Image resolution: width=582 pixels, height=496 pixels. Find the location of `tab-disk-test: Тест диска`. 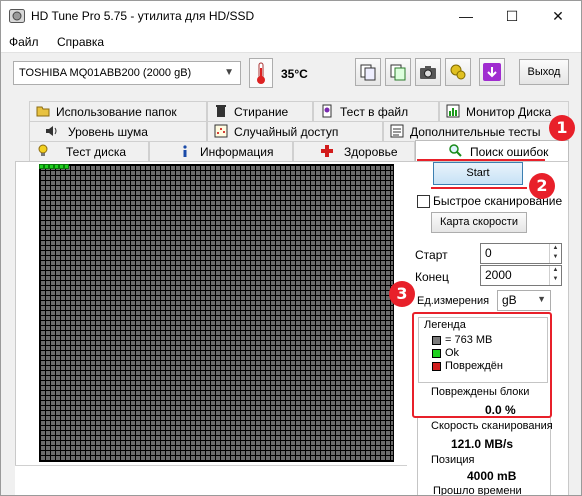

tab-disk-test: Тест диска is located at coordinates (89, 151).